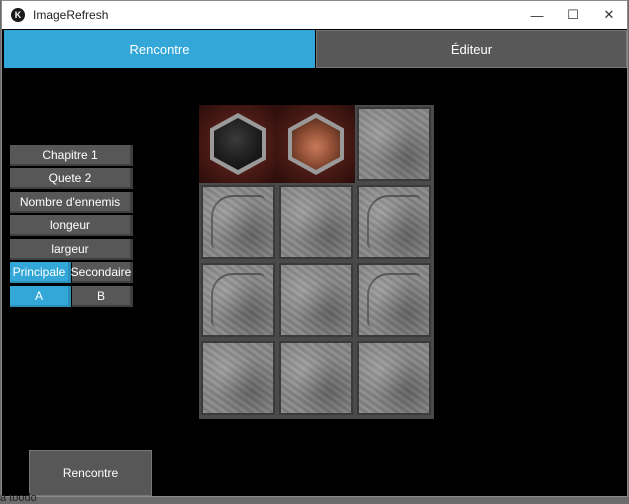  What do you see at coordinates (71, 155) in the screenshot?
I see `chapter-button: Chapitre 1` at bounding box center [71, 155].